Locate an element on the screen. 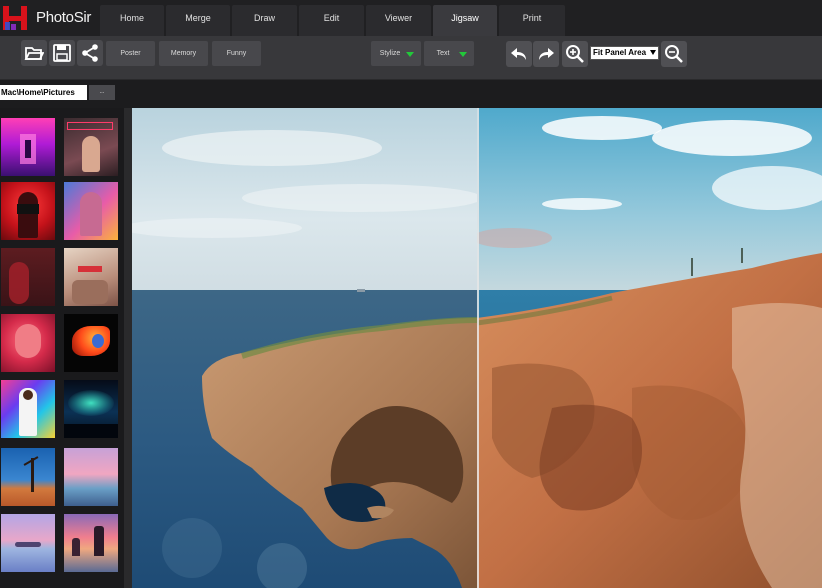 The image size is (822, 588). tab-merge: Merge is located at coordinates (198, 20).